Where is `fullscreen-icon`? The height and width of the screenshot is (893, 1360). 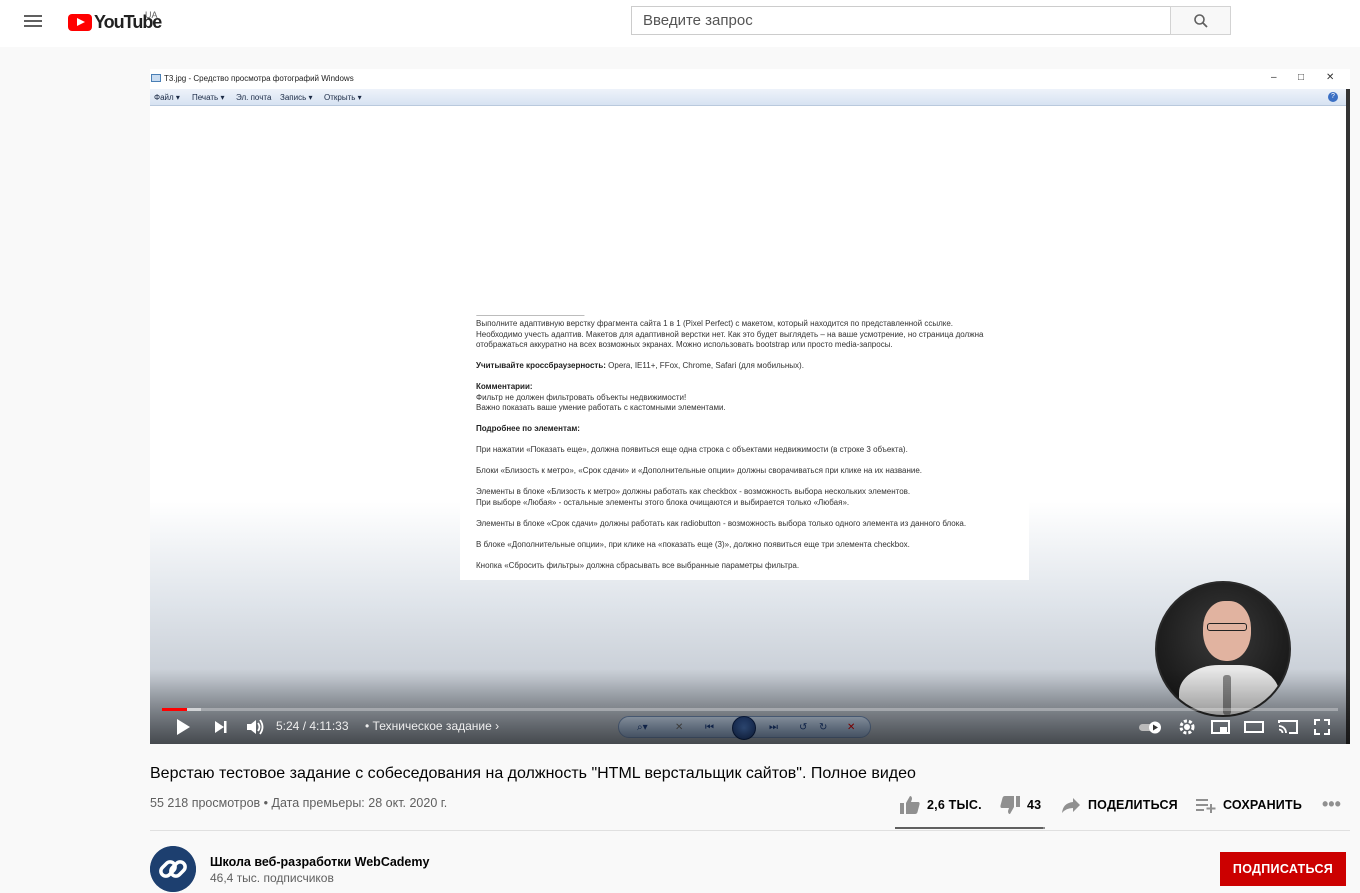 fullscreen-icon is located at coordinates (1322, 727).